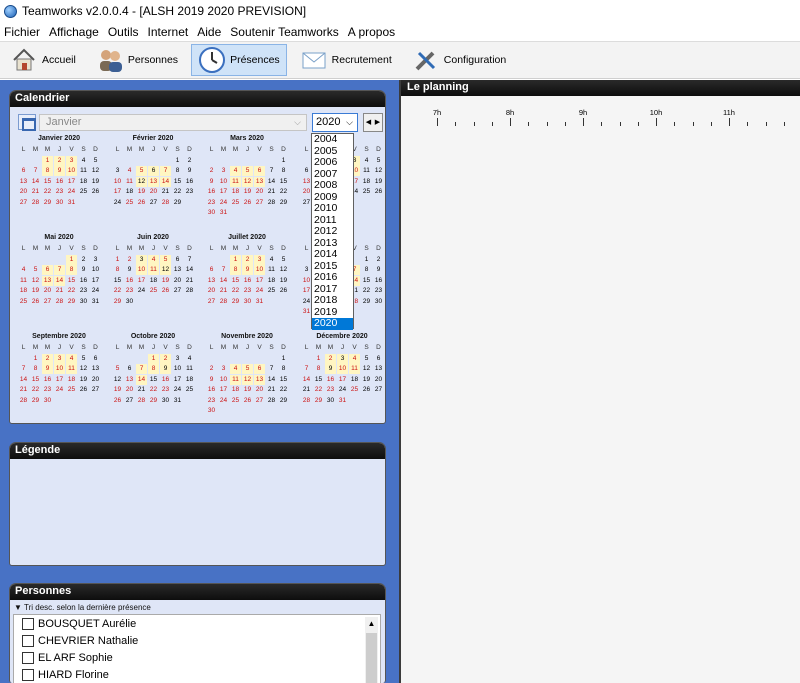 The width and height of the screenshot is (800, 683). Describe the element at coordinates (377, 122) in the screenshot. I see `right-arrow-icon: ▶` at that location.